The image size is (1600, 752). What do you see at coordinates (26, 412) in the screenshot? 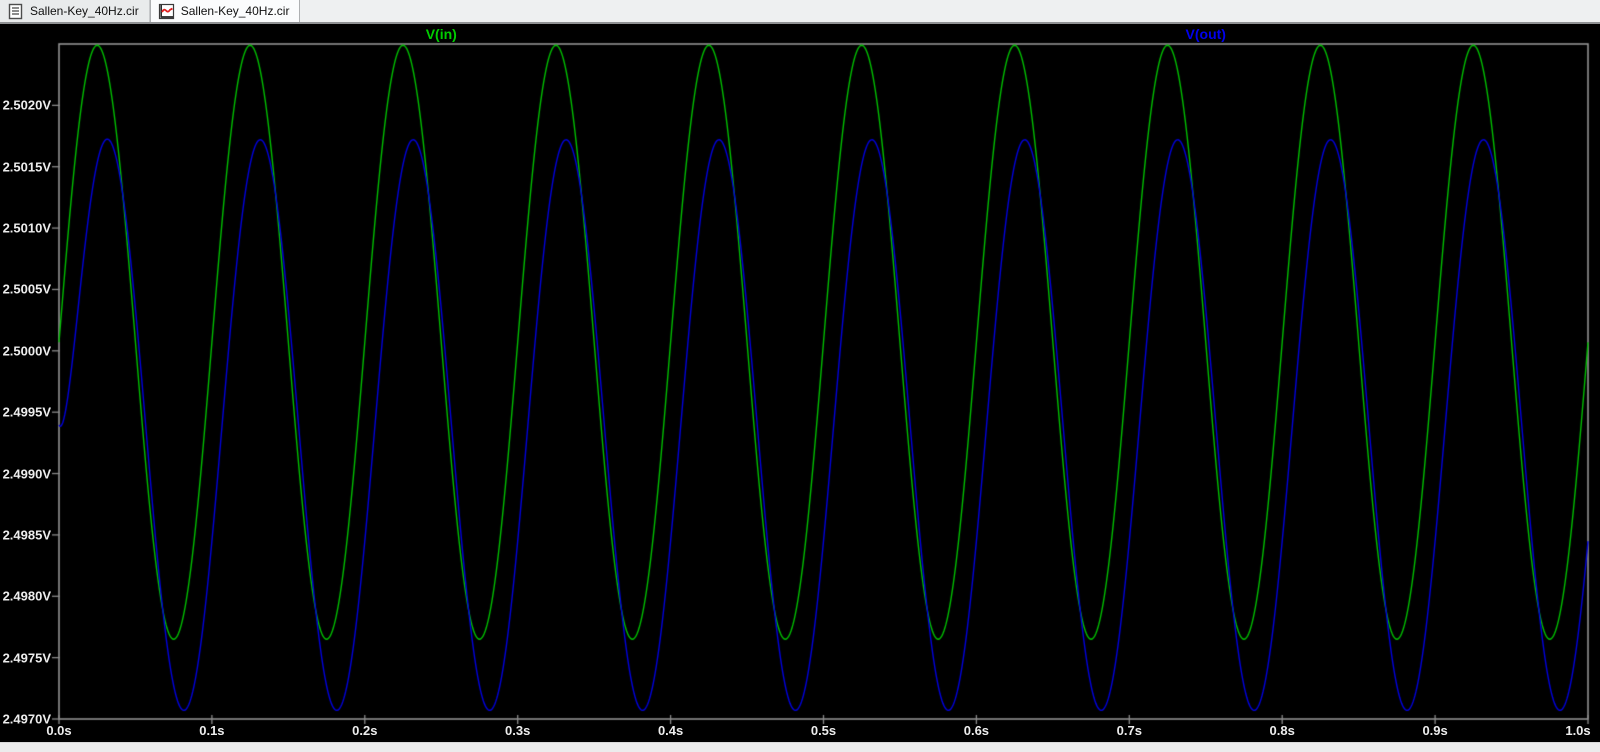
I see `y-tick-label: 2.4995V` at bounding box center [26, 412].